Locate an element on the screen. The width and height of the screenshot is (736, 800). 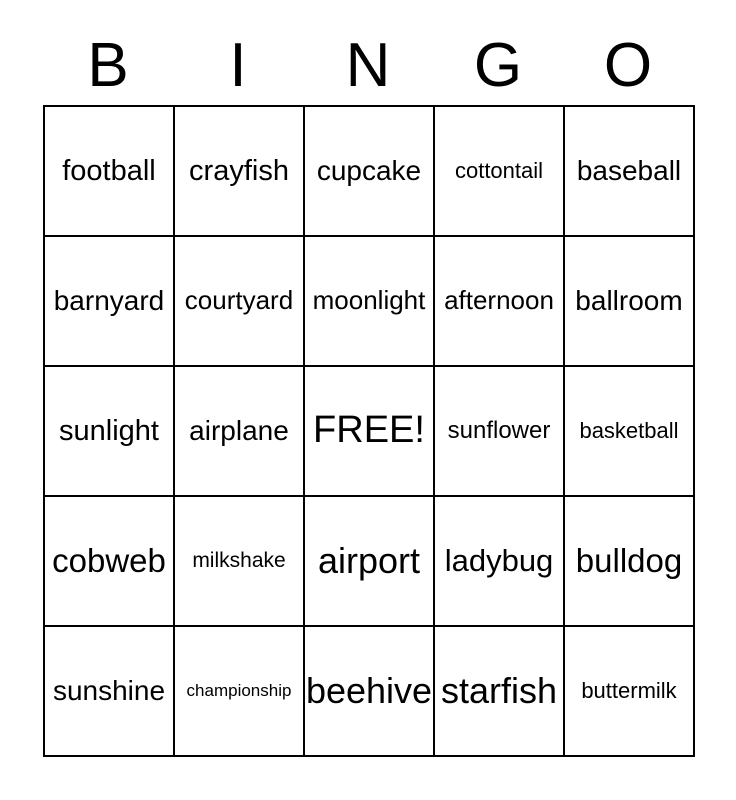
bingo-cell-label: sunflower is located at coordinates (499, 431).